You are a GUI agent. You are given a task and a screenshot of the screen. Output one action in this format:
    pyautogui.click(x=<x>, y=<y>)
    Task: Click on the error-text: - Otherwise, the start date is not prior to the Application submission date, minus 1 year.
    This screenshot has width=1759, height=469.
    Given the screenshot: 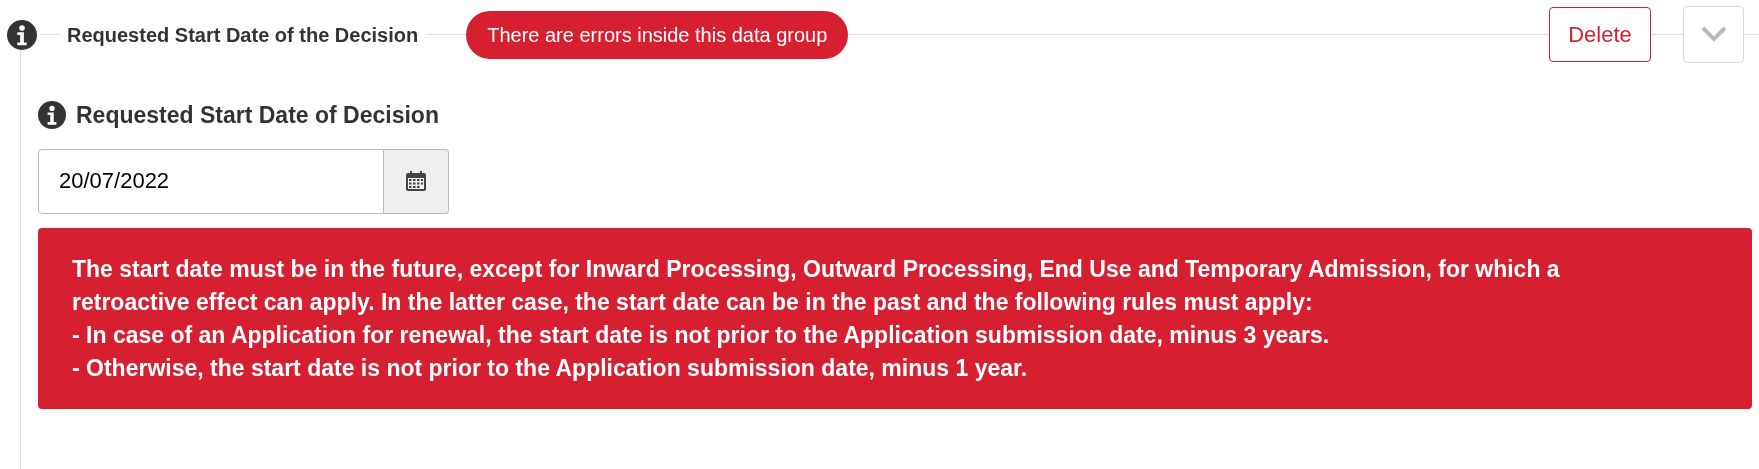 What is the action you would take?
    pyautogui.click(x=550, y=368)
    